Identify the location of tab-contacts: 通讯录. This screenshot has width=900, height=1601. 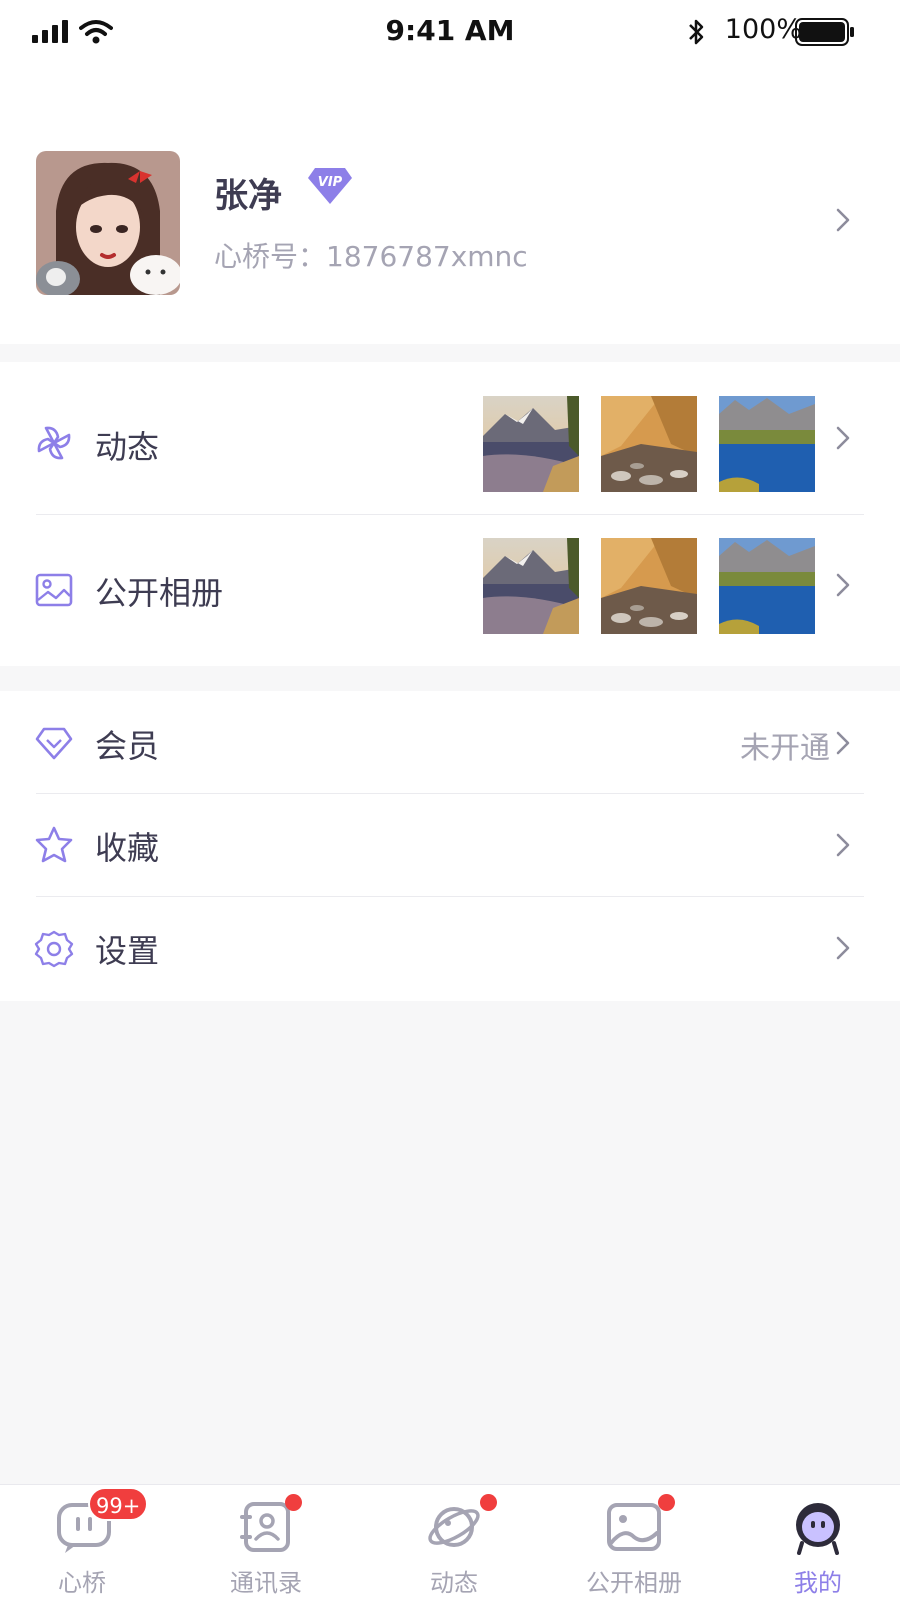
(266, 1543).